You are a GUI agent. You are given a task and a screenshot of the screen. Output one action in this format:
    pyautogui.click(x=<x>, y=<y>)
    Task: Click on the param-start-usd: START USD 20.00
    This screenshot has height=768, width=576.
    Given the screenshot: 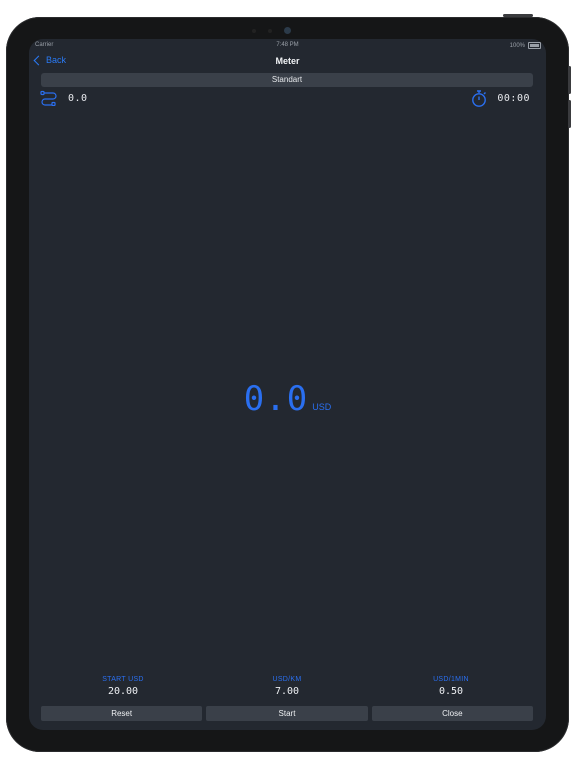 What is the action you would take?
    pyautogui.click(x=123, y=686)
    